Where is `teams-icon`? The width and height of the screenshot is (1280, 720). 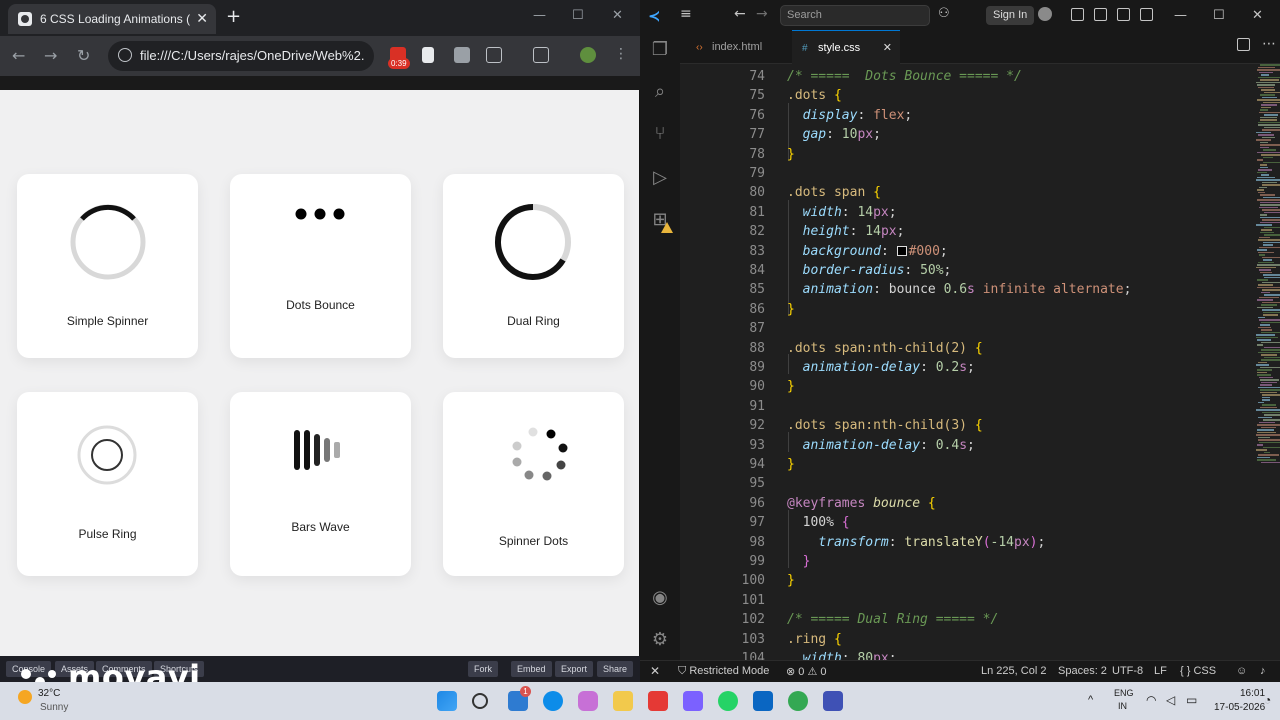
teams-icon is located at coordinates (693, 701).